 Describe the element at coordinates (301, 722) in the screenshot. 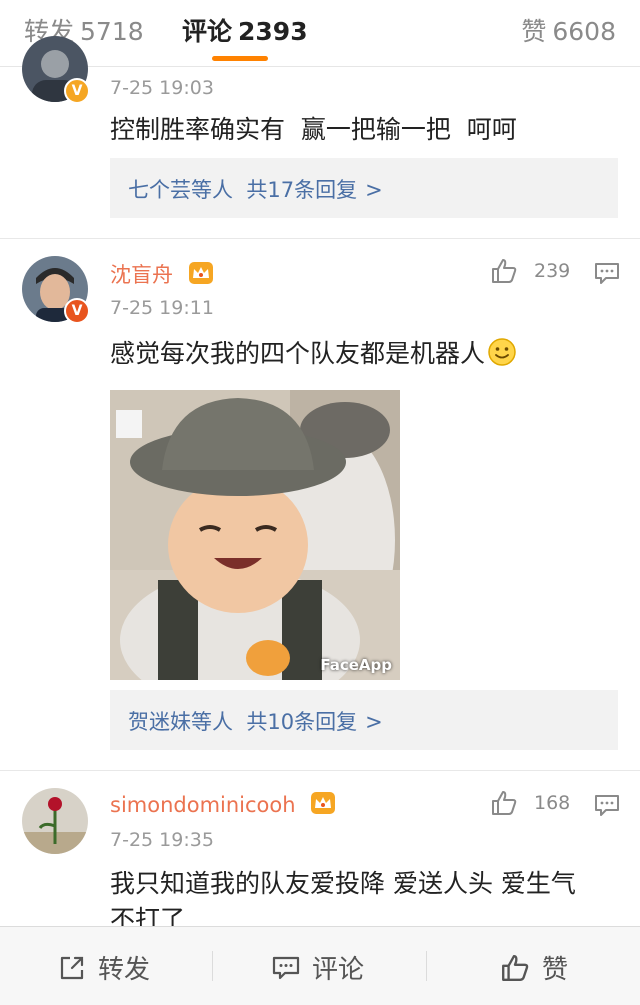

I see `reply-count-link: 共10条回复` at that location.